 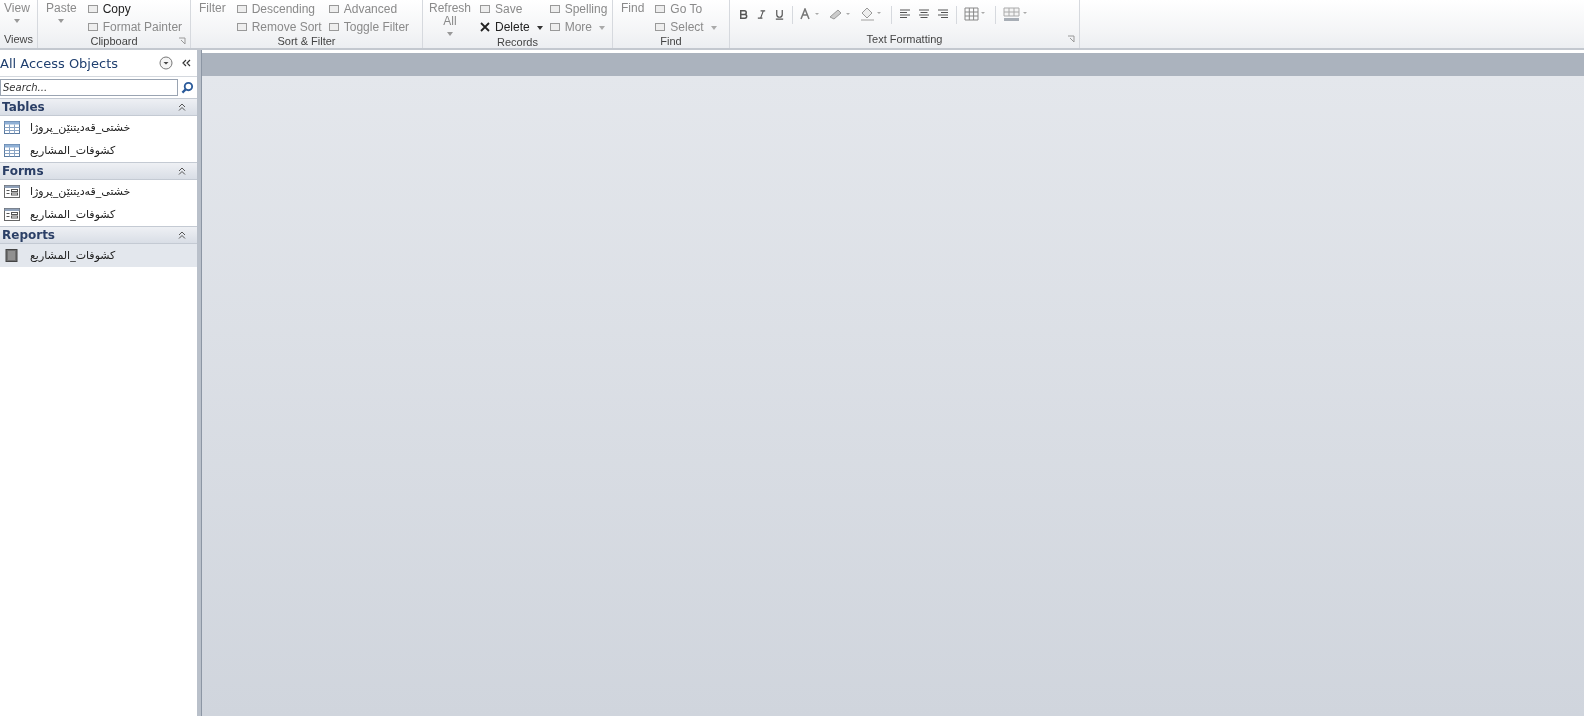 I want to click on ribbon-button: Filter, so click(x=212, y=17).